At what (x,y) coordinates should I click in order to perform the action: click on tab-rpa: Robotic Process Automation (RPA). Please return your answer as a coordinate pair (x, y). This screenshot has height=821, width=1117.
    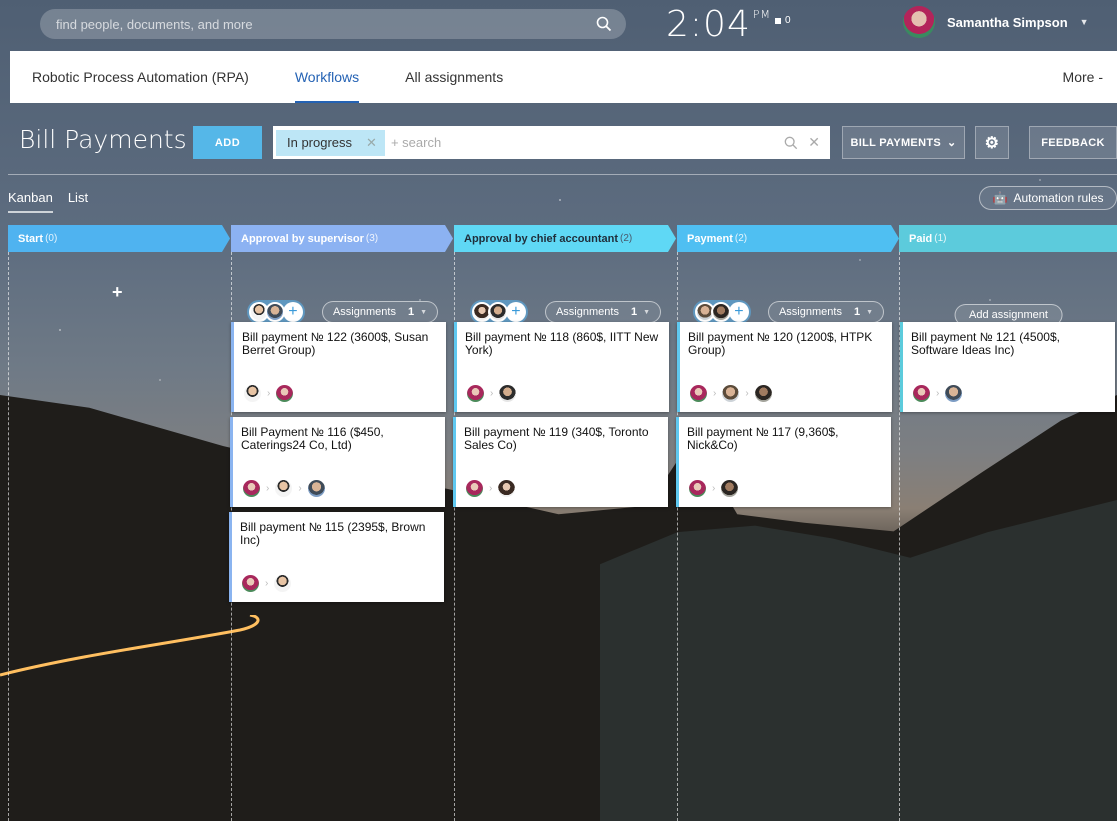
    Looking at the image, I should click on (141, 77).